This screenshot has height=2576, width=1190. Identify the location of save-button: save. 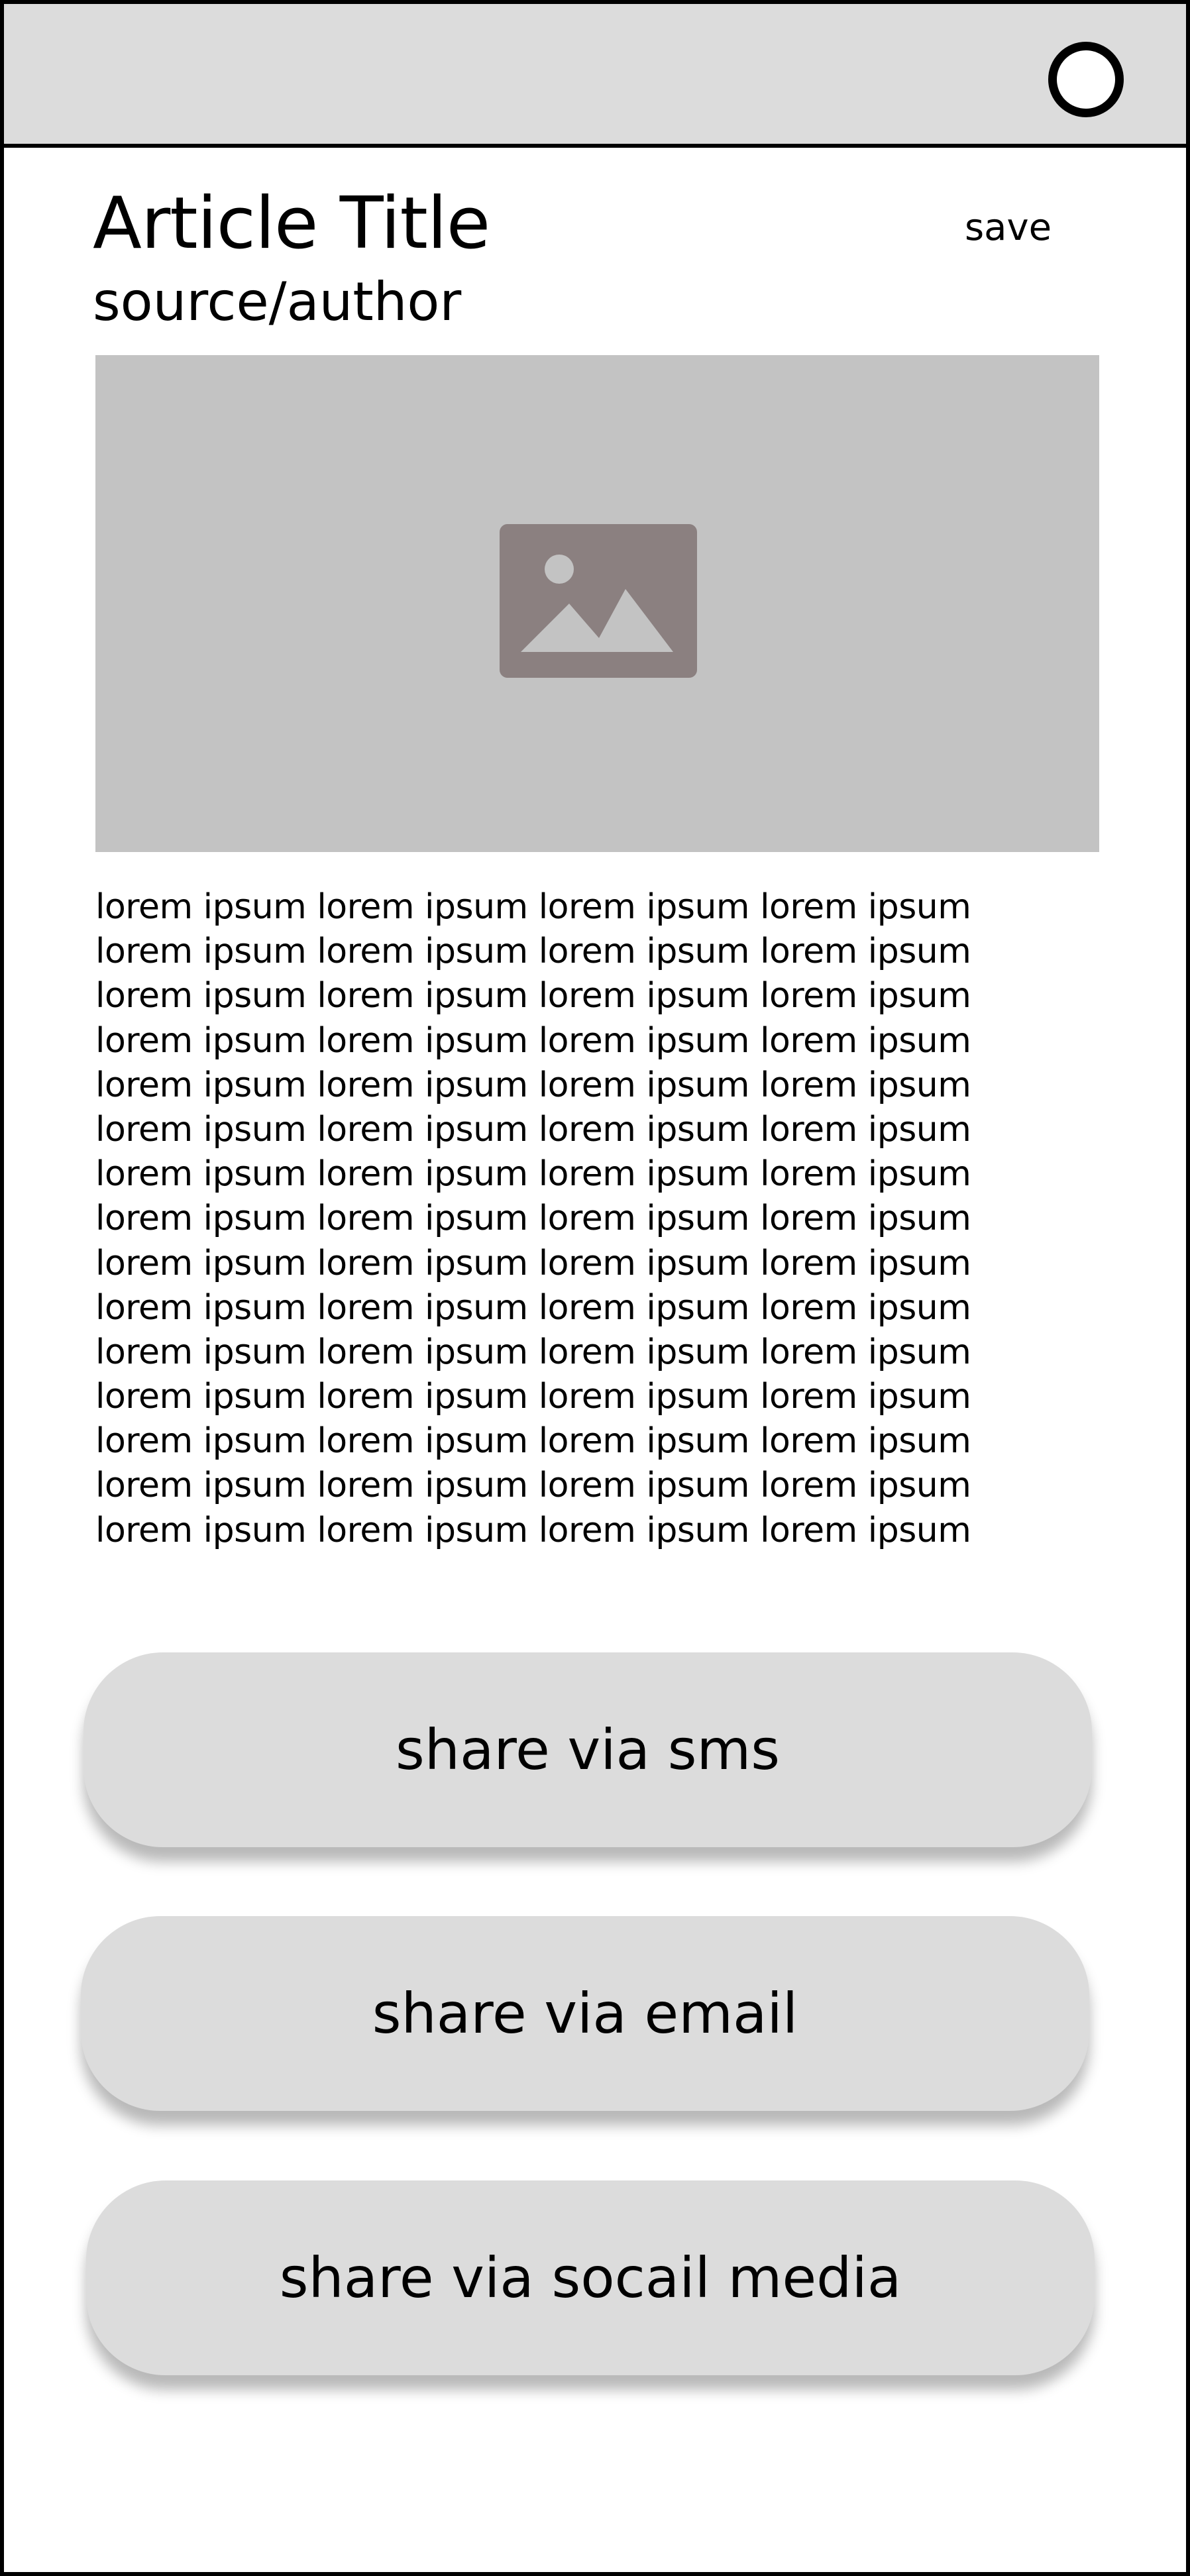
(1008, 227).